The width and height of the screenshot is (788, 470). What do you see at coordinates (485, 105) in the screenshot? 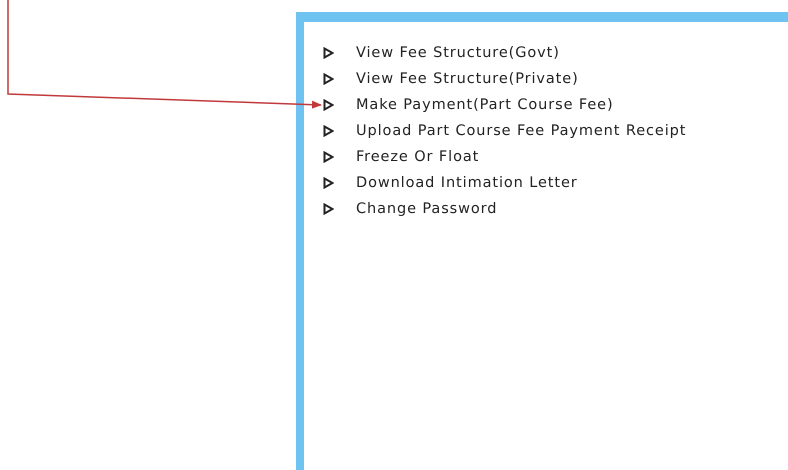
I see `menu-link: Make Payment(Part Course Fee)` at bounding box center [485, 105].